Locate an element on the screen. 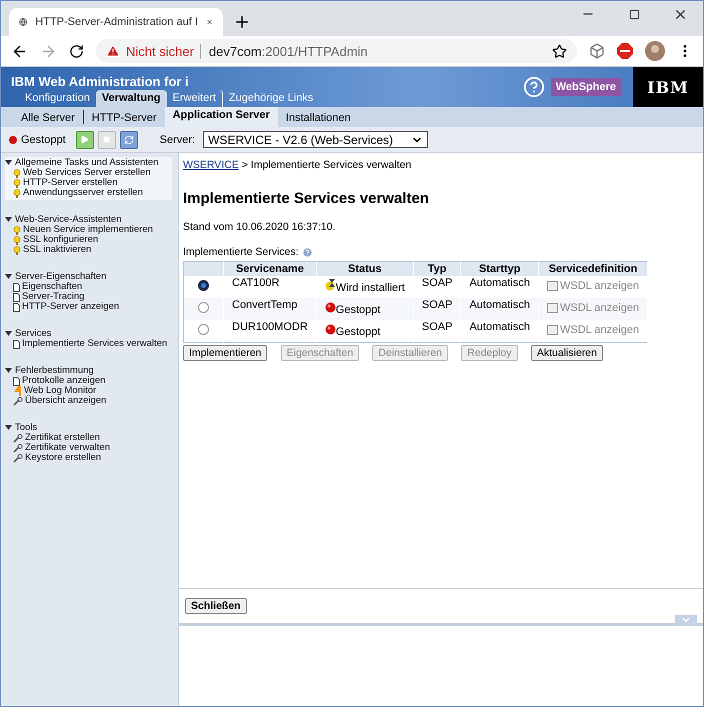 This screenshot has height=707, width=704. breadcrumb-link: WSERVICE is located at coordinates (211, 165).